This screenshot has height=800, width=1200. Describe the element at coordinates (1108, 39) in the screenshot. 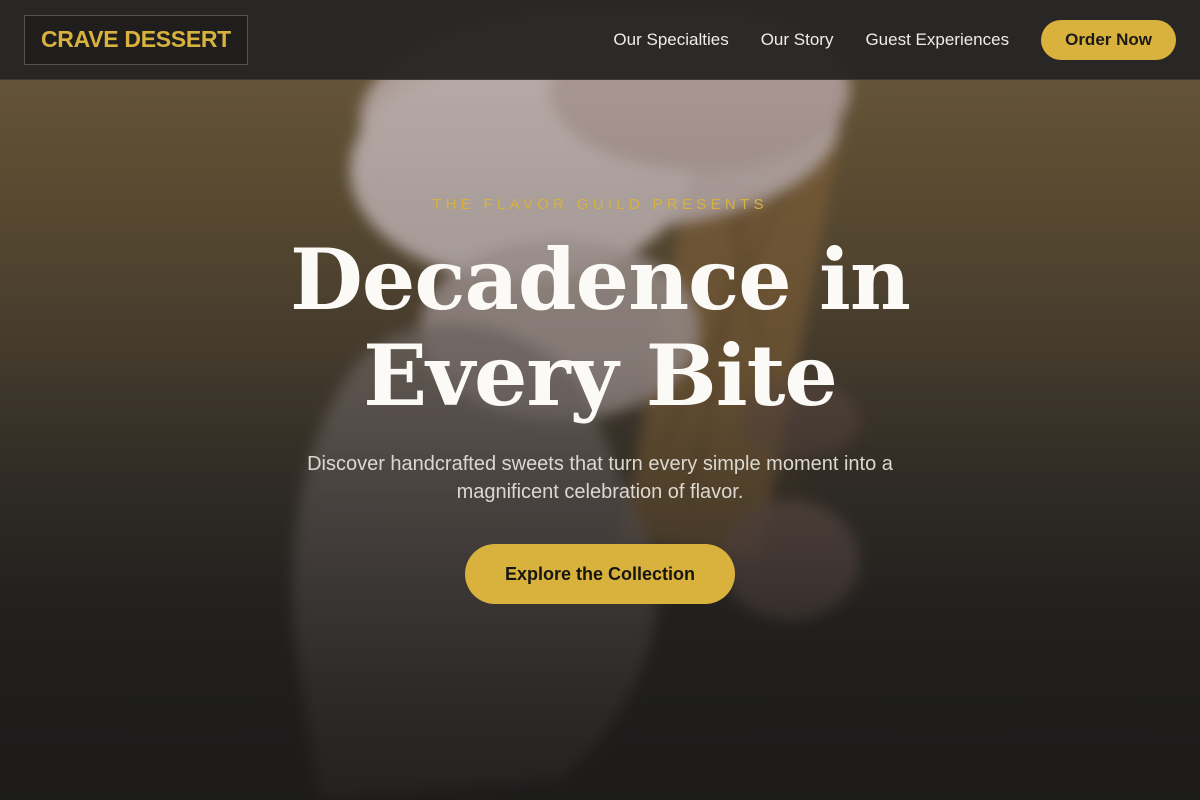

I see `order-now-button: Order Now` at that location.